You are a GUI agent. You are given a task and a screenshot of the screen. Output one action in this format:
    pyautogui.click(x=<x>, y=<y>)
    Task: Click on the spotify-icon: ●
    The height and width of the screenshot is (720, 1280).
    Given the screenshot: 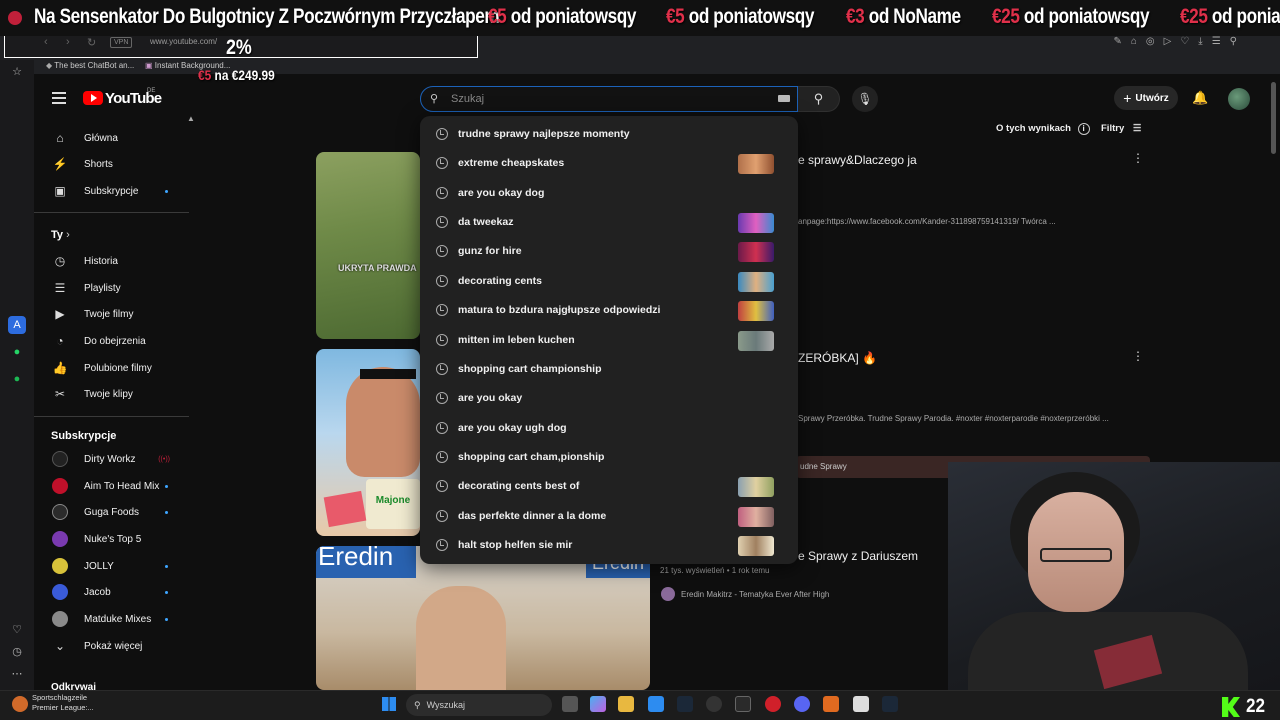 What is the action you would take?
    pyautogui.click(x=17, y=379)
    